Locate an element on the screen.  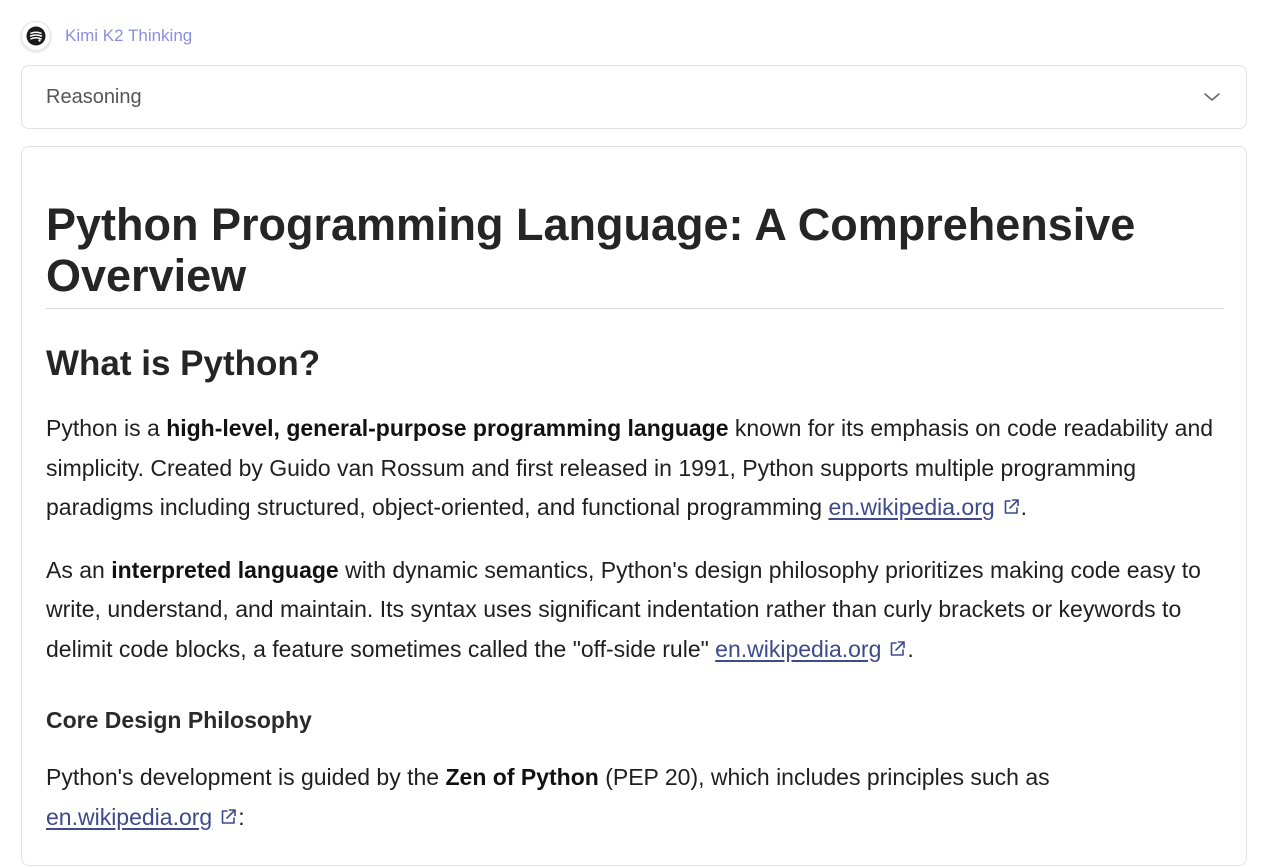
chevron-down-icon is located at coordinates (1212, 97).